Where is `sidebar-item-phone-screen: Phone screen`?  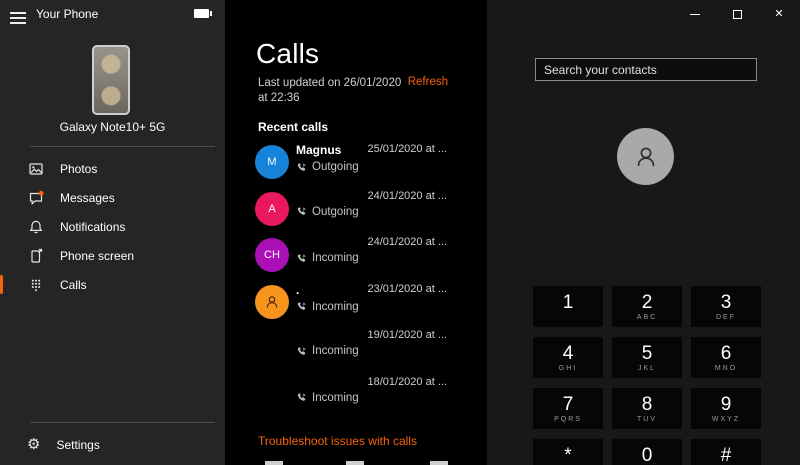 sidebar-item-phone-screen: Phone screen is located at coordinates (112, 255).